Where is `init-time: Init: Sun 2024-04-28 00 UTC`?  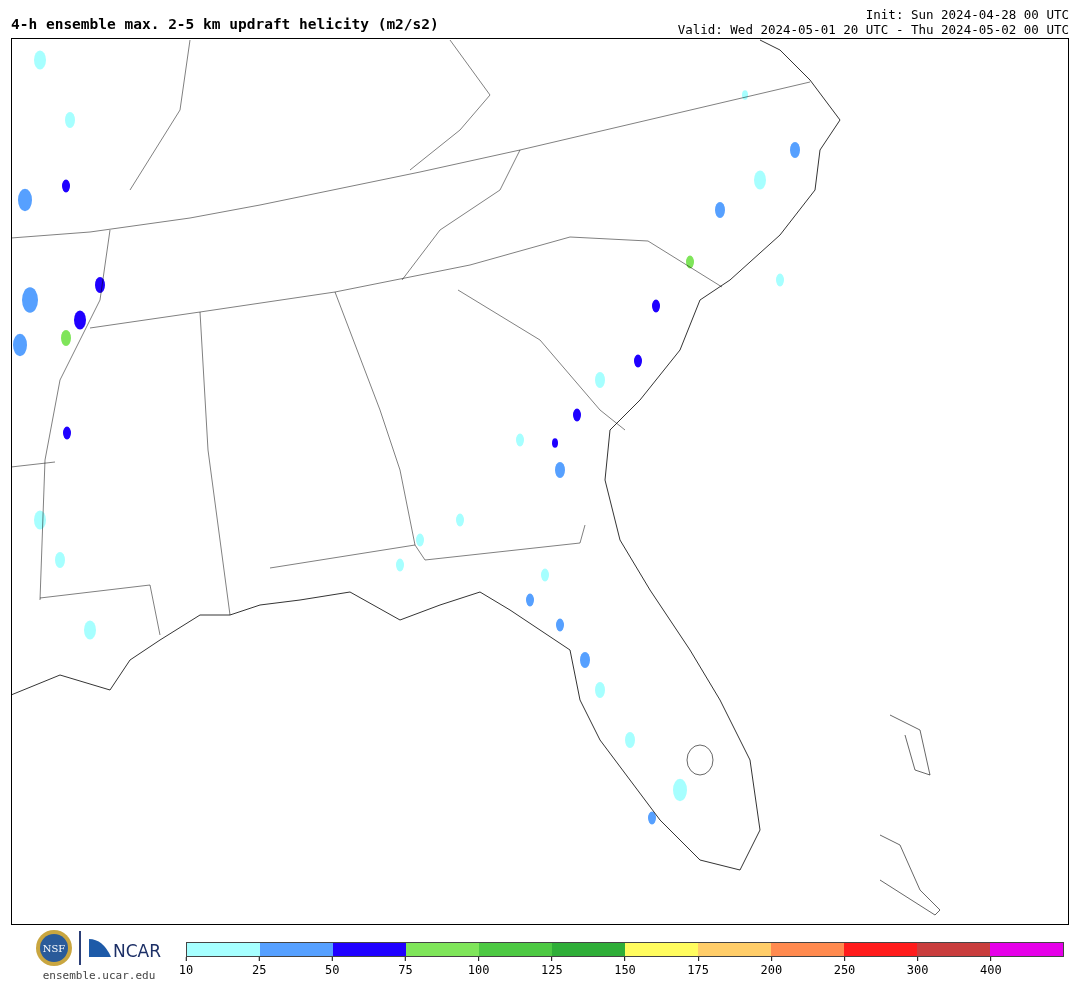
init-time: Init: Sun 2024-04-28 00 UTC is located at coordinates (967, 14).